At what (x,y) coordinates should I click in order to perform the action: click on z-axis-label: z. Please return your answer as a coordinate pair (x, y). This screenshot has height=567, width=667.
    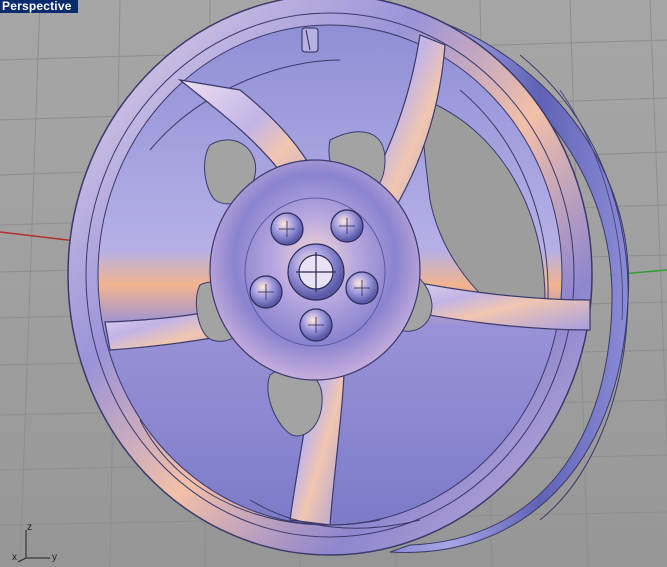
    Looking at the image, I should click on (29, 527).